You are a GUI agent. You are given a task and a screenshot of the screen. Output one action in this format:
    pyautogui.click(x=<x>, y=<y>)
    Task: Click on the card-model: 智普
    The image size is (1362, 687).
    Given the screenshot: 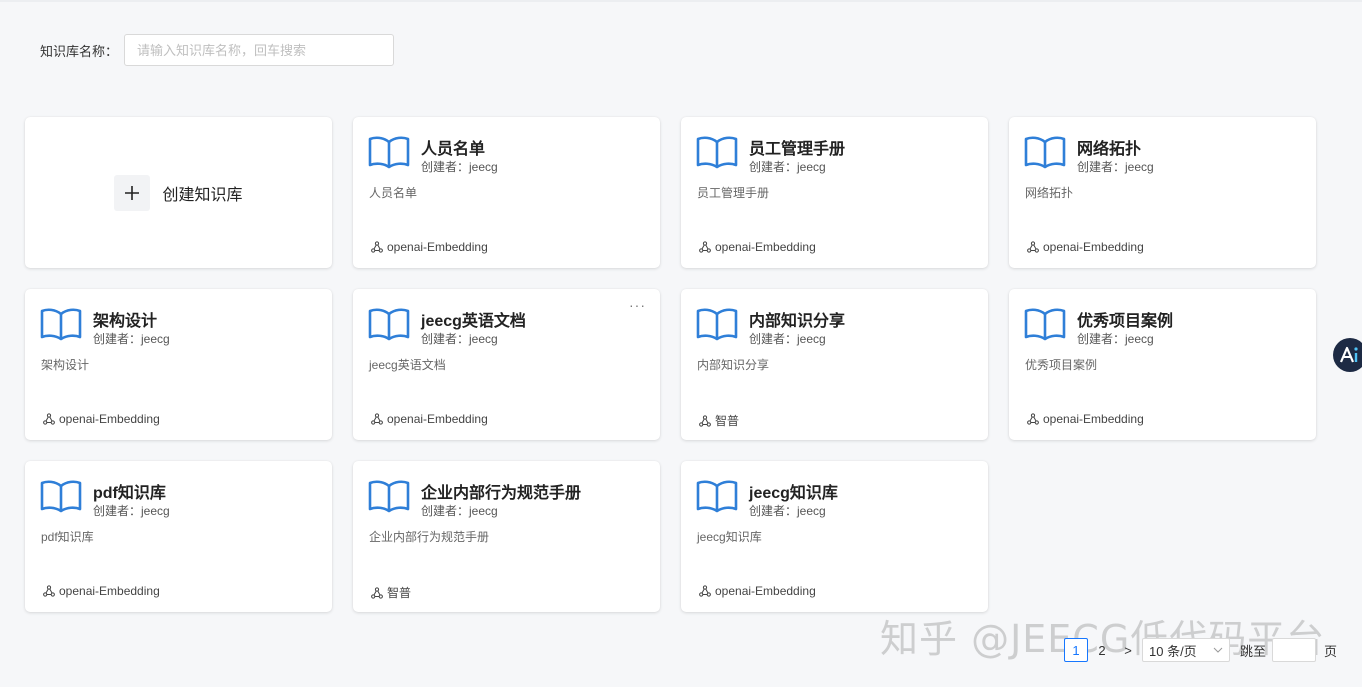 What is the action you would take?
    pyautogui.click(x=719, y=420)
    